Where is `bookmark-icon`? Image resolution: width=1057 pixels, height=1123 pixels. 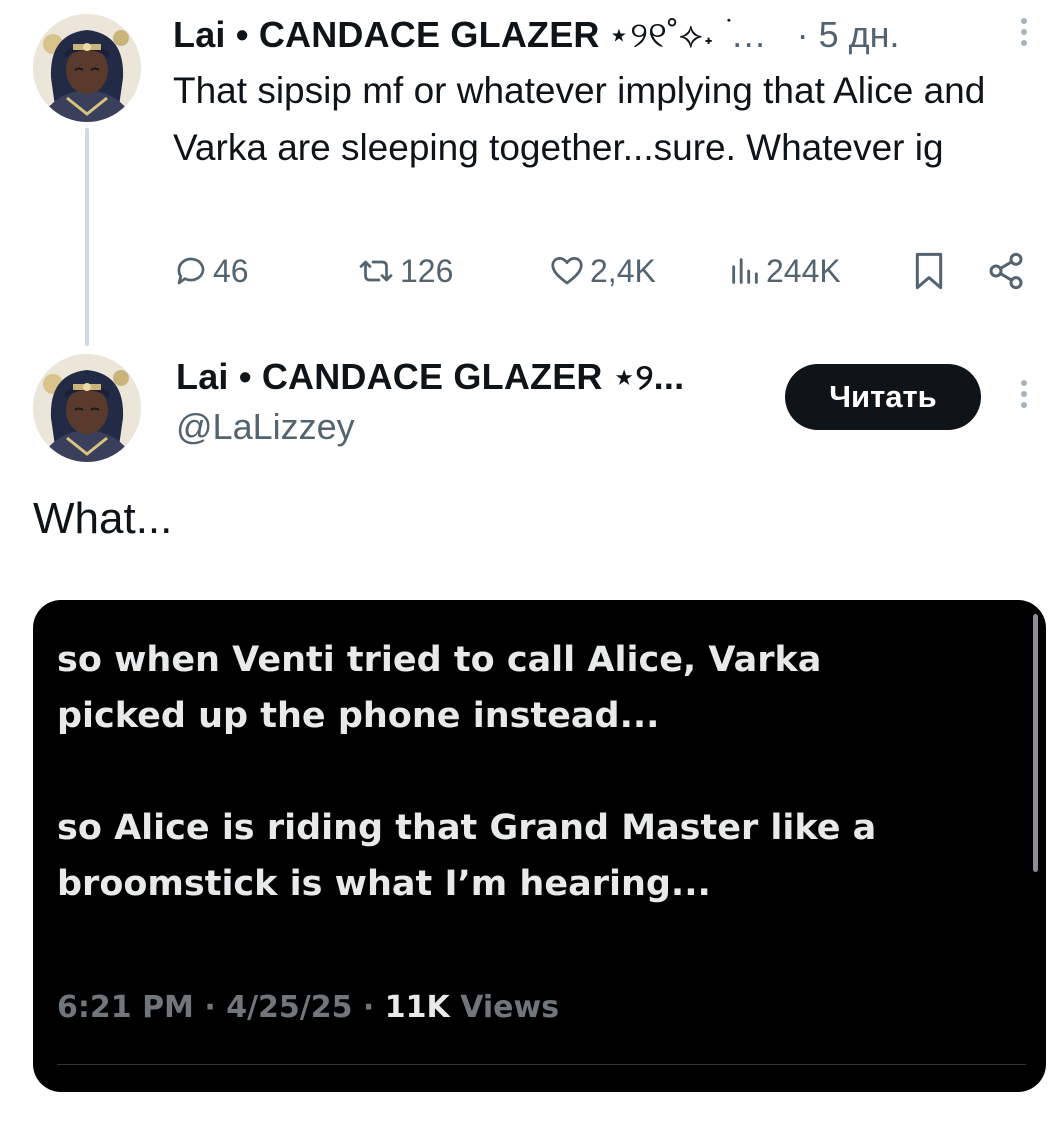
bookmark-icon is located at coordinates (929, 271).